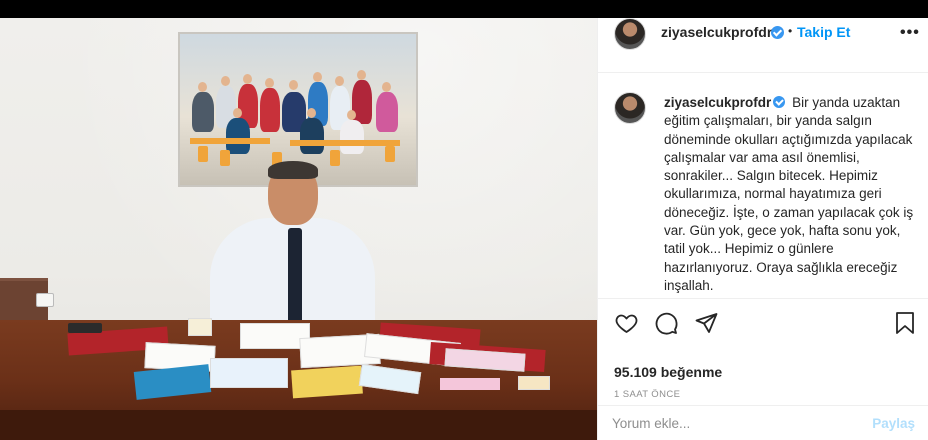 The image size is (928, 440). What do you see at coordinates (470, 384) in the screenshot?
I see `pink-card` at bounding box center [470, 384].